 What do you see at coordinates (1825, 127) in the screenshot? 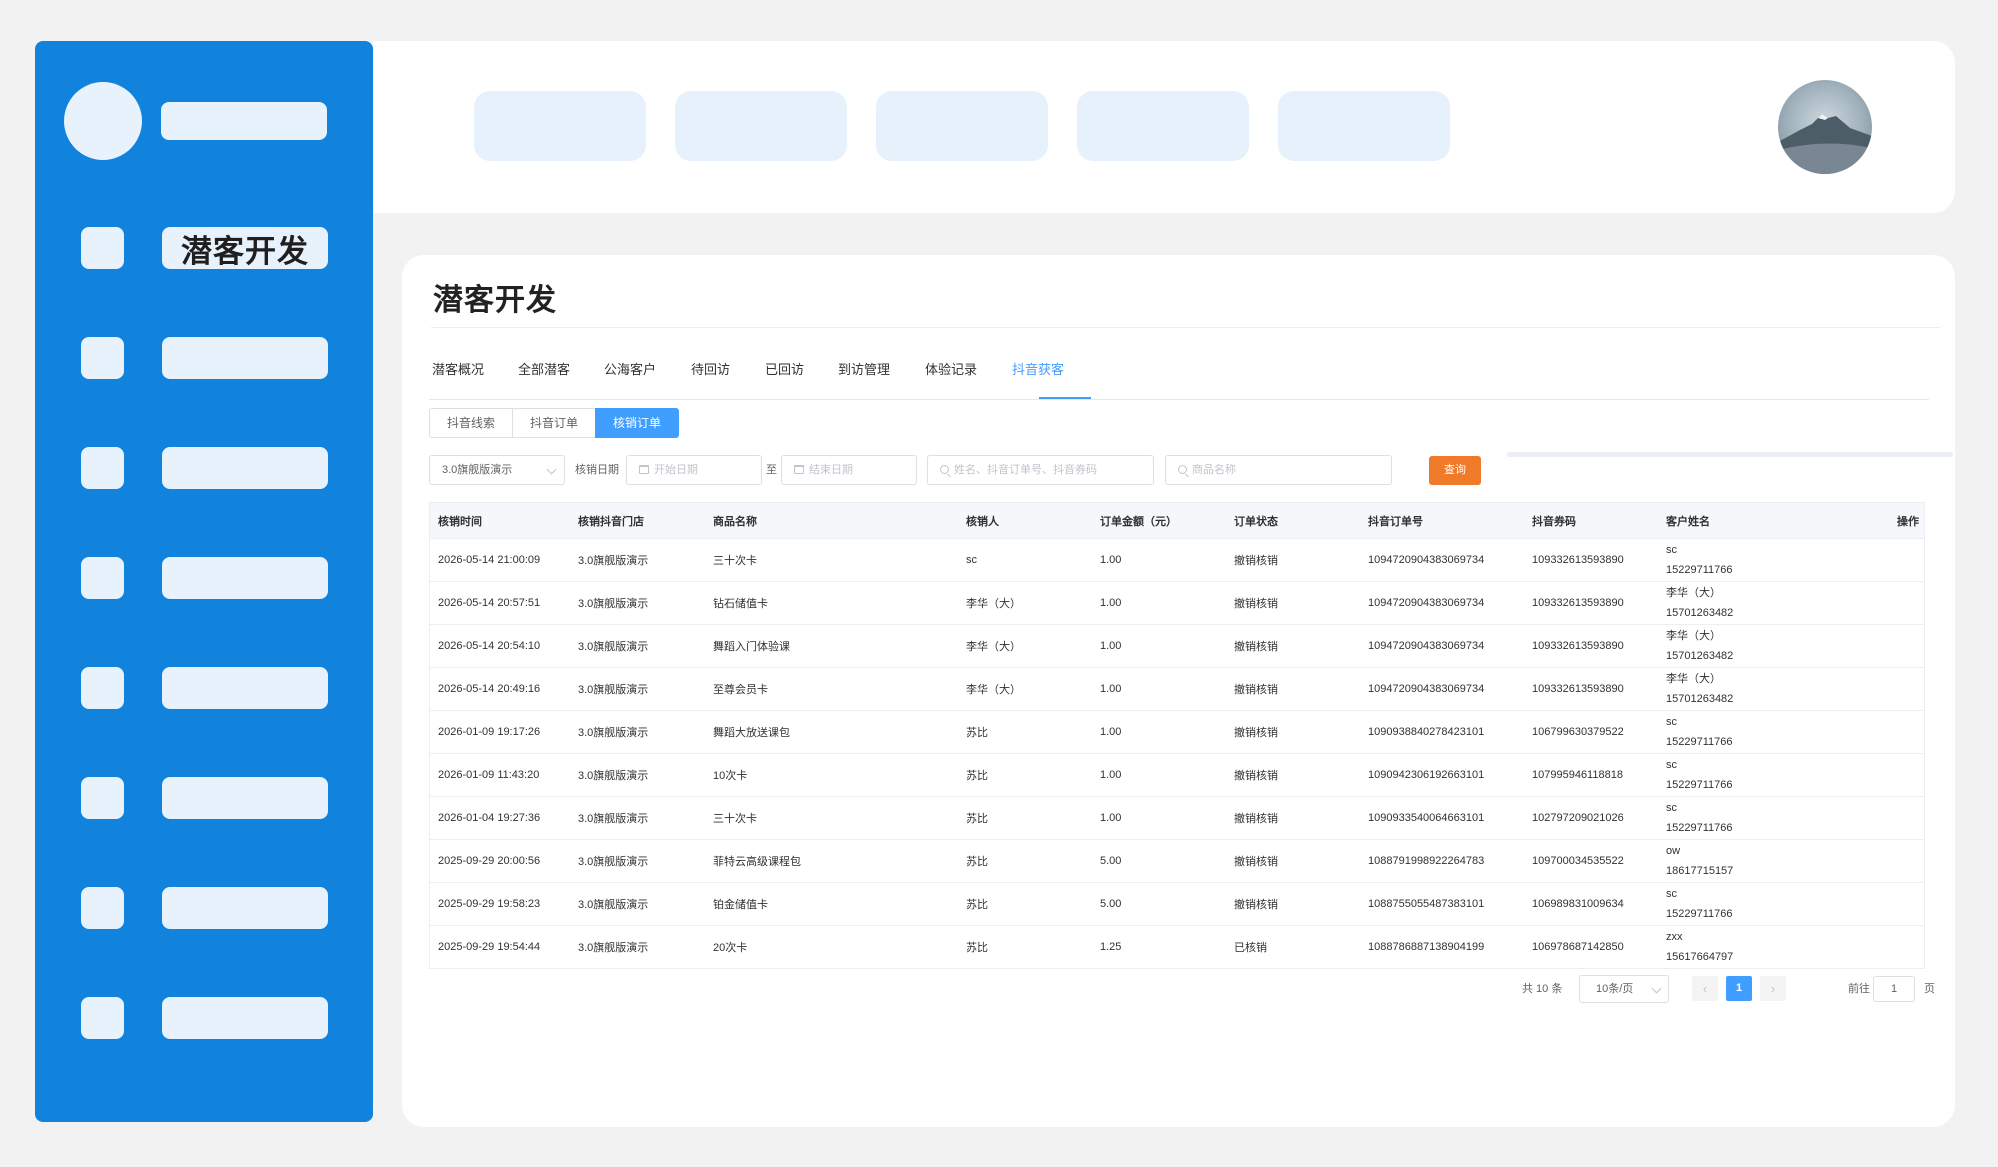
I see `user-avatar` at bounding box center [1825, 127].